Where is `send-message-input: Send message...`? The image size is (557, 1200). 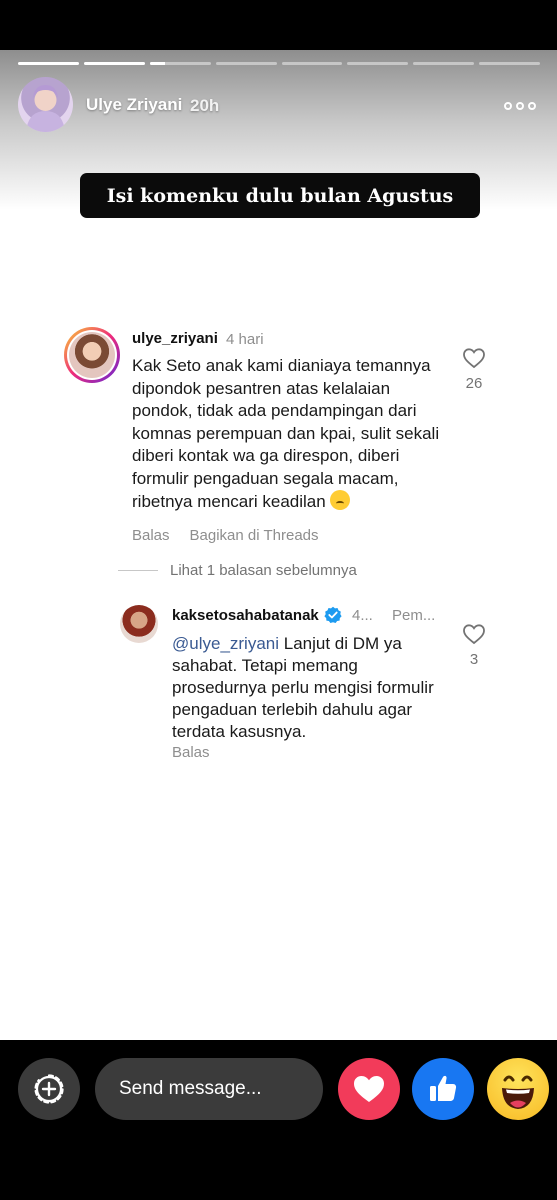
send-message-input: Send message... is located at coordinates (209, 1089).